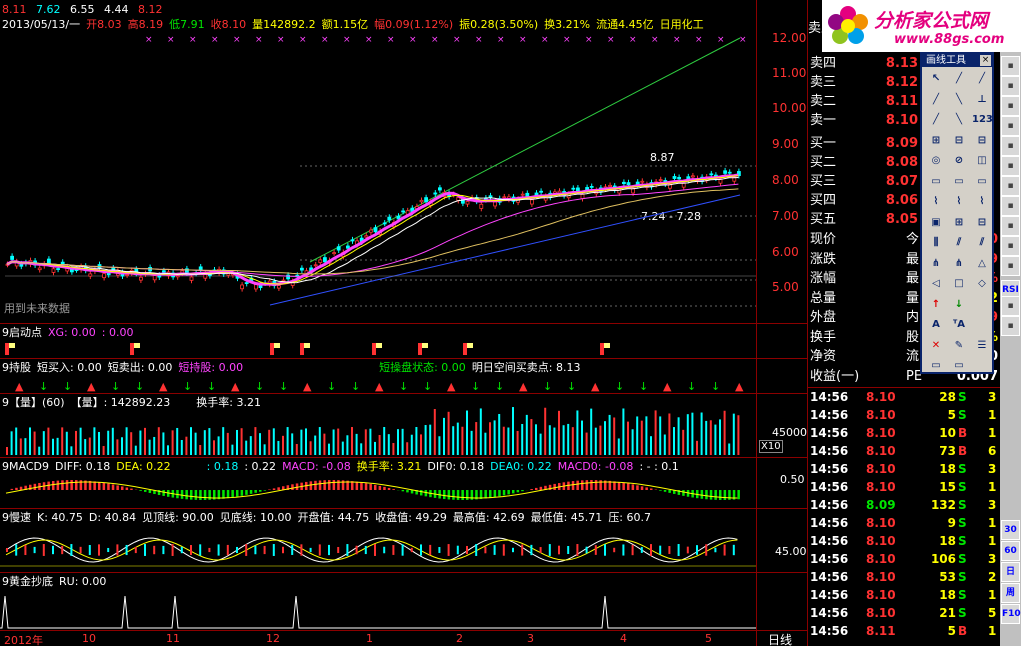 This screenshot has width=1021, height=646. What do you see at coordinates (823, 337) in the screenshot?
I see `quote-label: 换手` at bounding box center [823, 337].